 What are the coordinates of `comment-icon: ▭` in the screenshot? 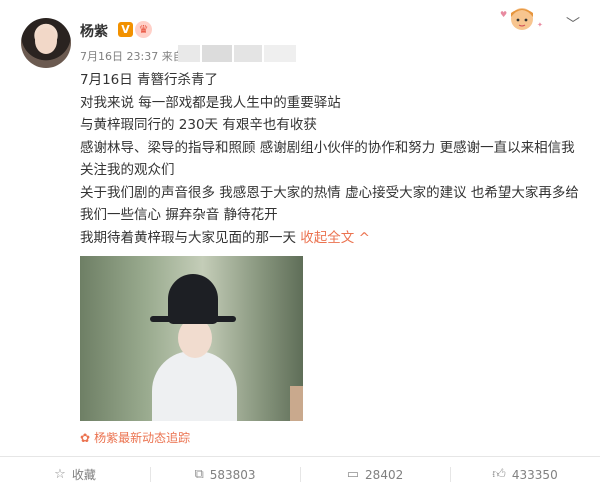 It's located at (353, 474).